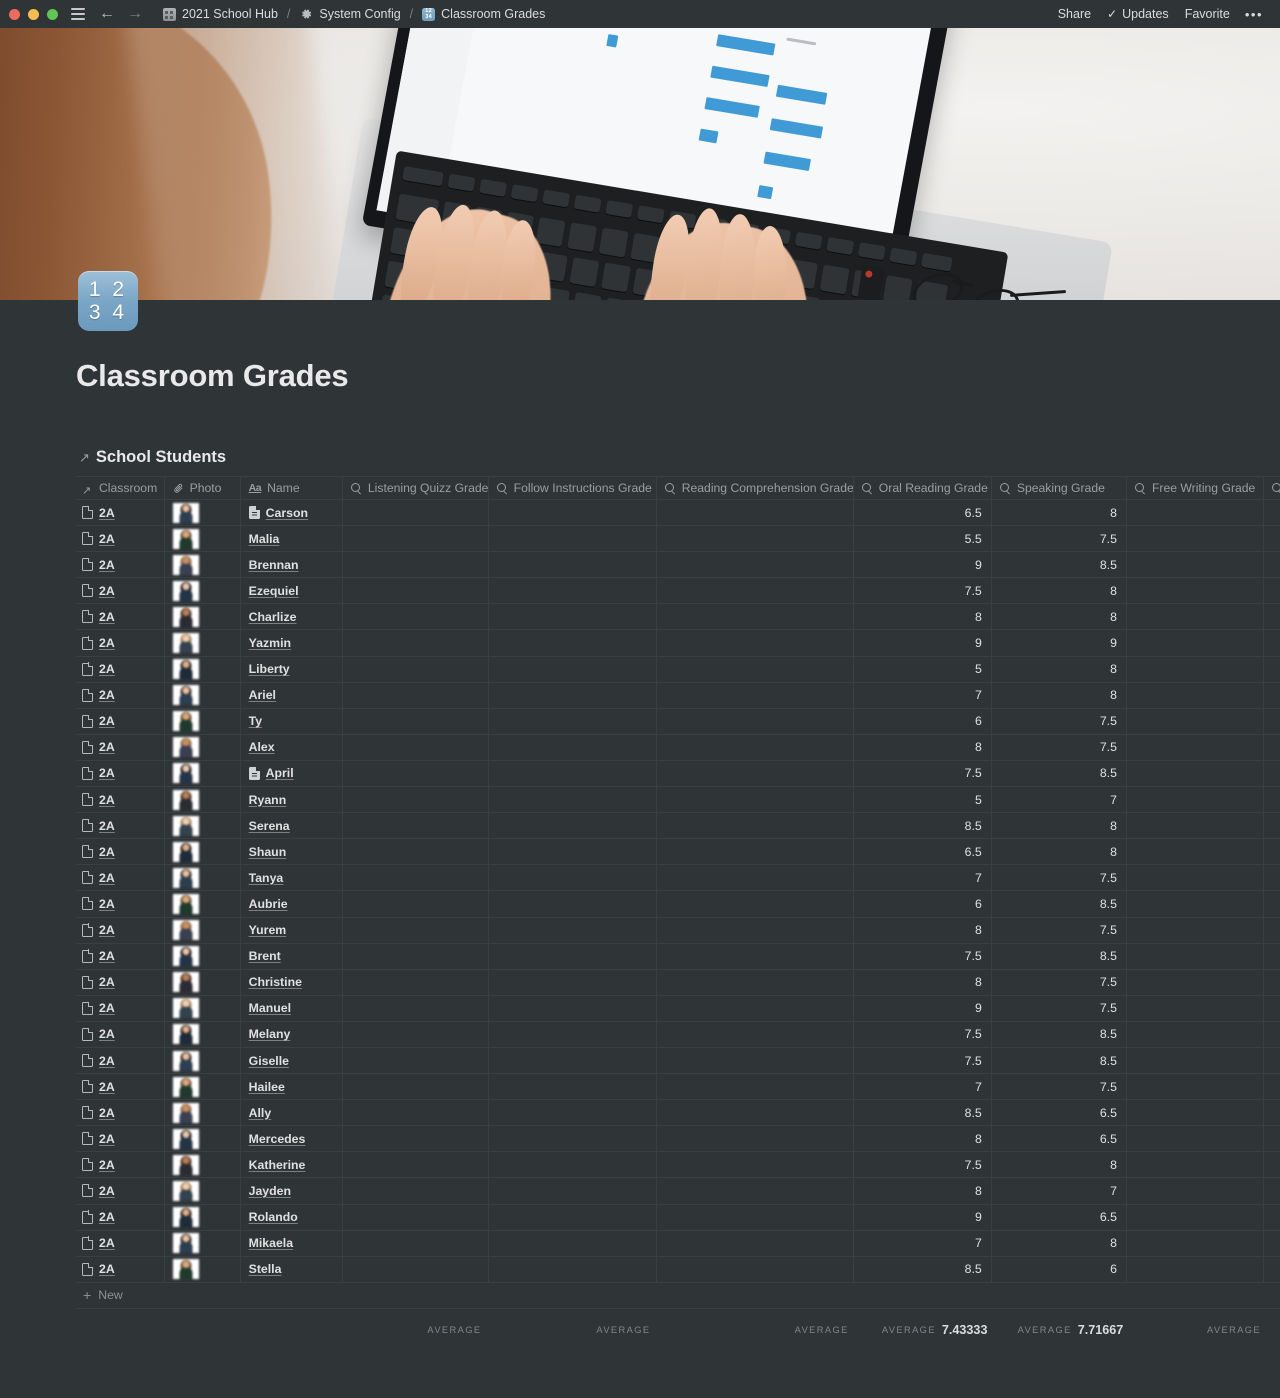 This screenshot has height=1398, width=1280. I want to click on zoom-window-button, so click(52, 14).